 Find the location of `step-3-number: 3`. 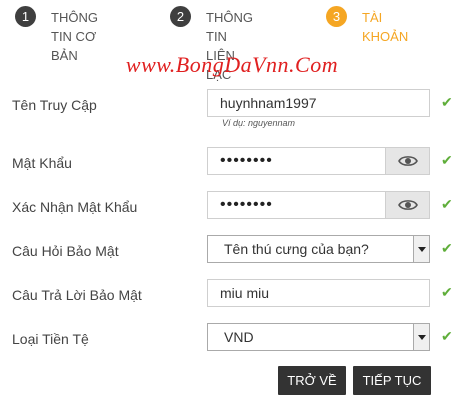

step-3-number: 3 is located at coordinates (336, 16).